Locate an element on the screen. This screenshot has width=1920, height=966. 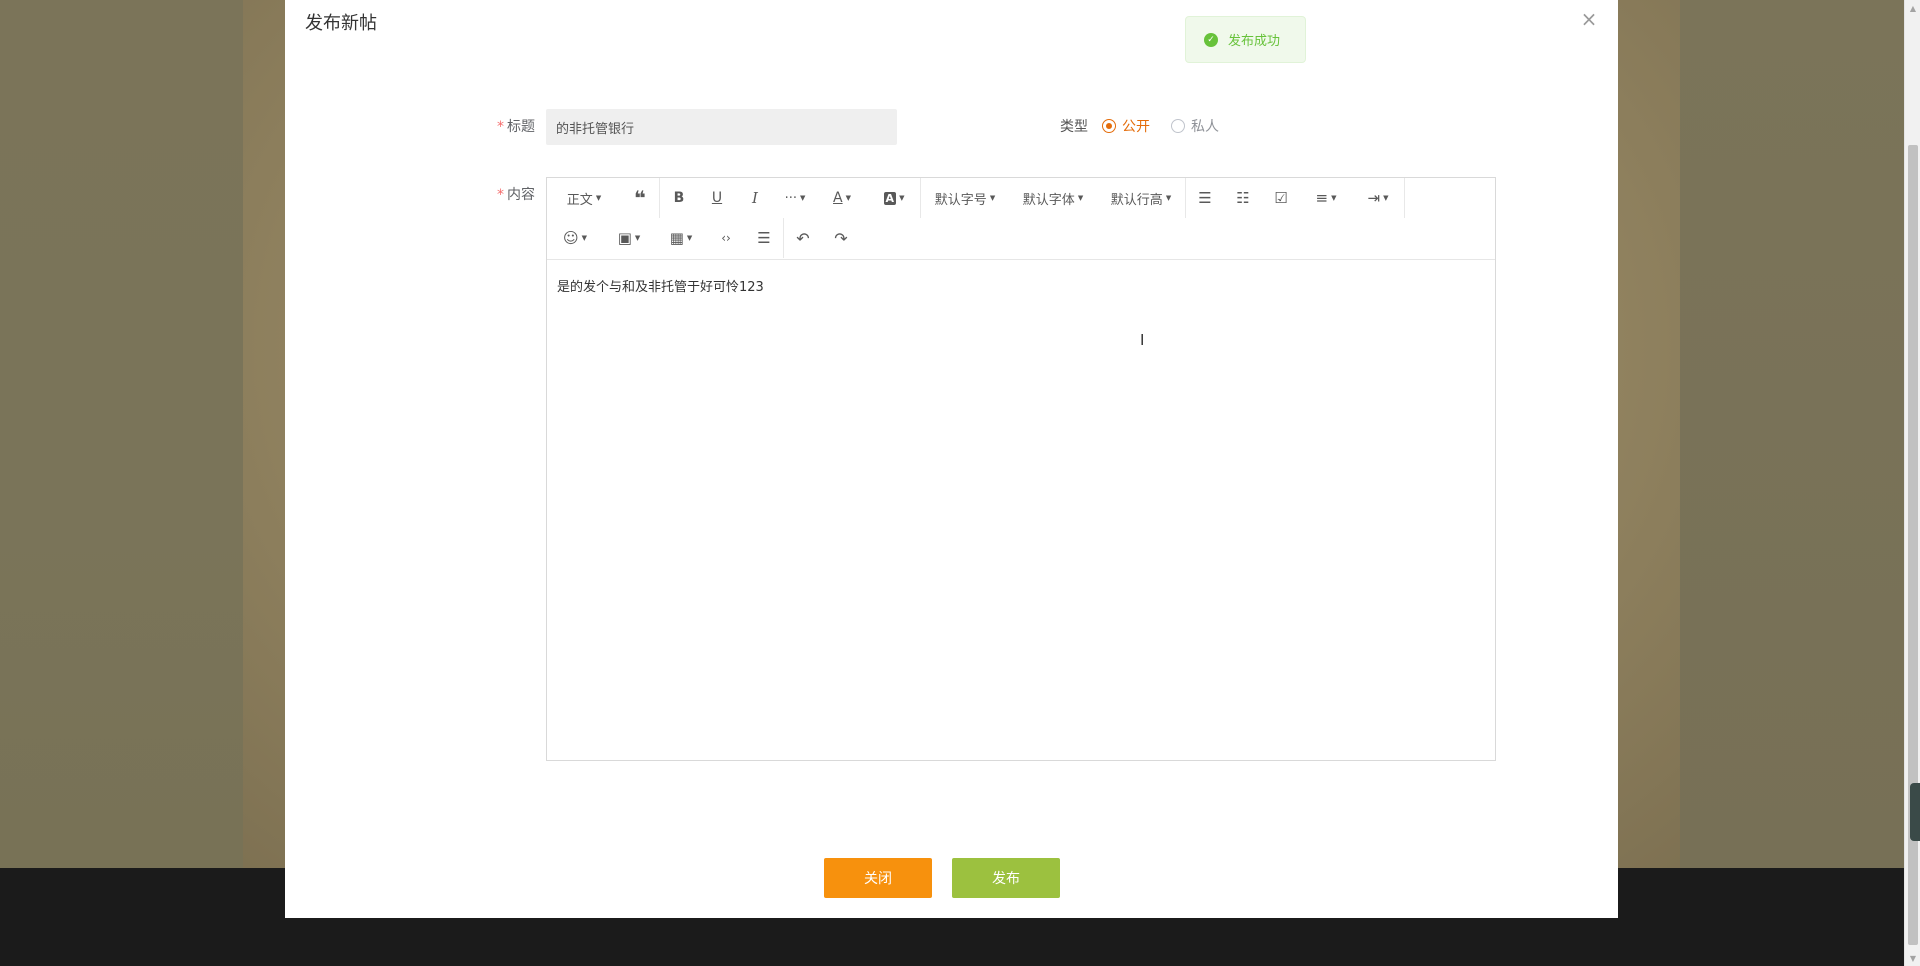
success-toast: ✓ 发布成功 is located at coordinates (1245, 39).